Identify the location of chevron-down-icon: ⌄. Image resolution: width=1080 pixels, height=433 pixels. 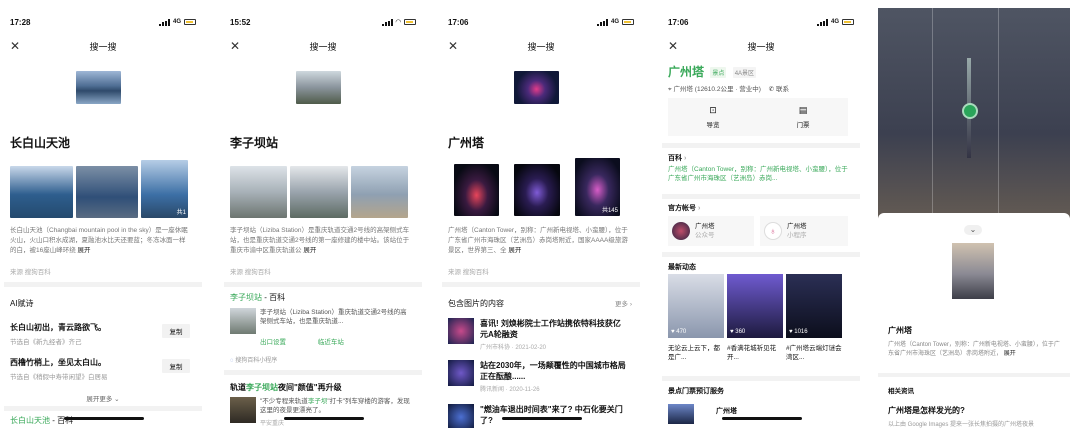
(973, 230).